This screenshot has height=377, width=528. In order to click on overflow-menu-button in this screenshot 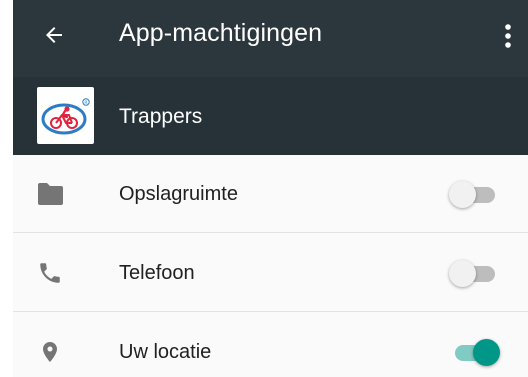, I will do `click(508, 36)`.